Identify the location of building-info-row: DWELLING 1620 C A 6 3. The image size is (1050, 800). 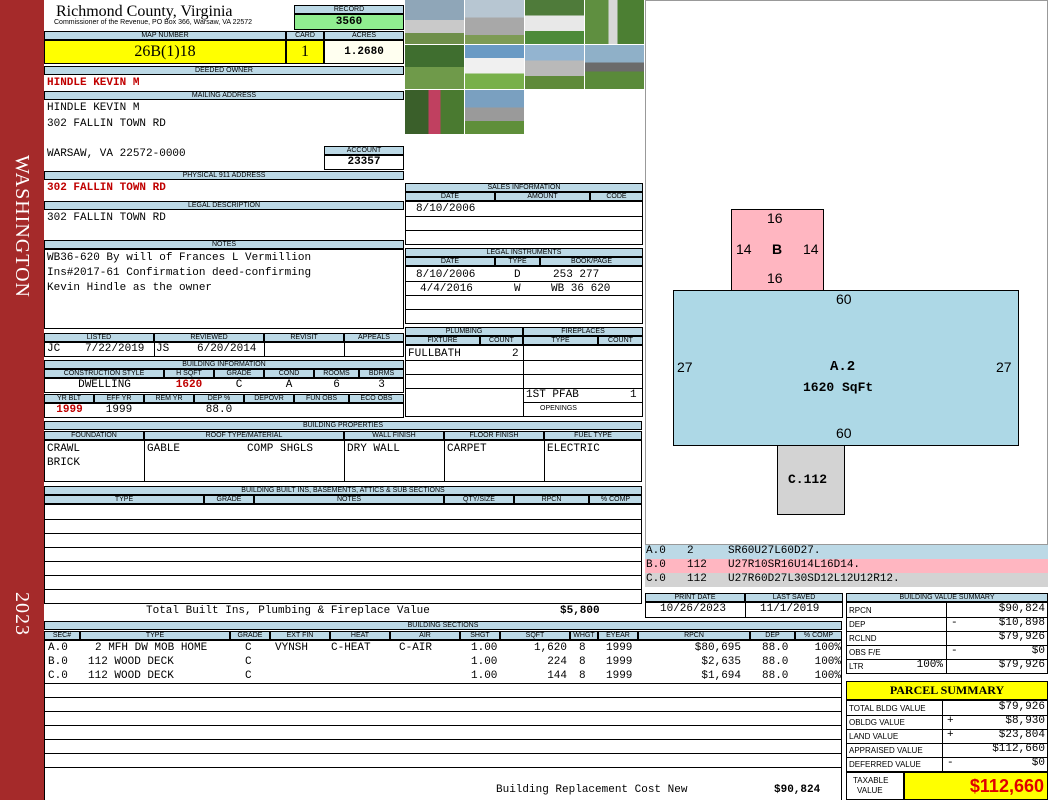
(224, 385).